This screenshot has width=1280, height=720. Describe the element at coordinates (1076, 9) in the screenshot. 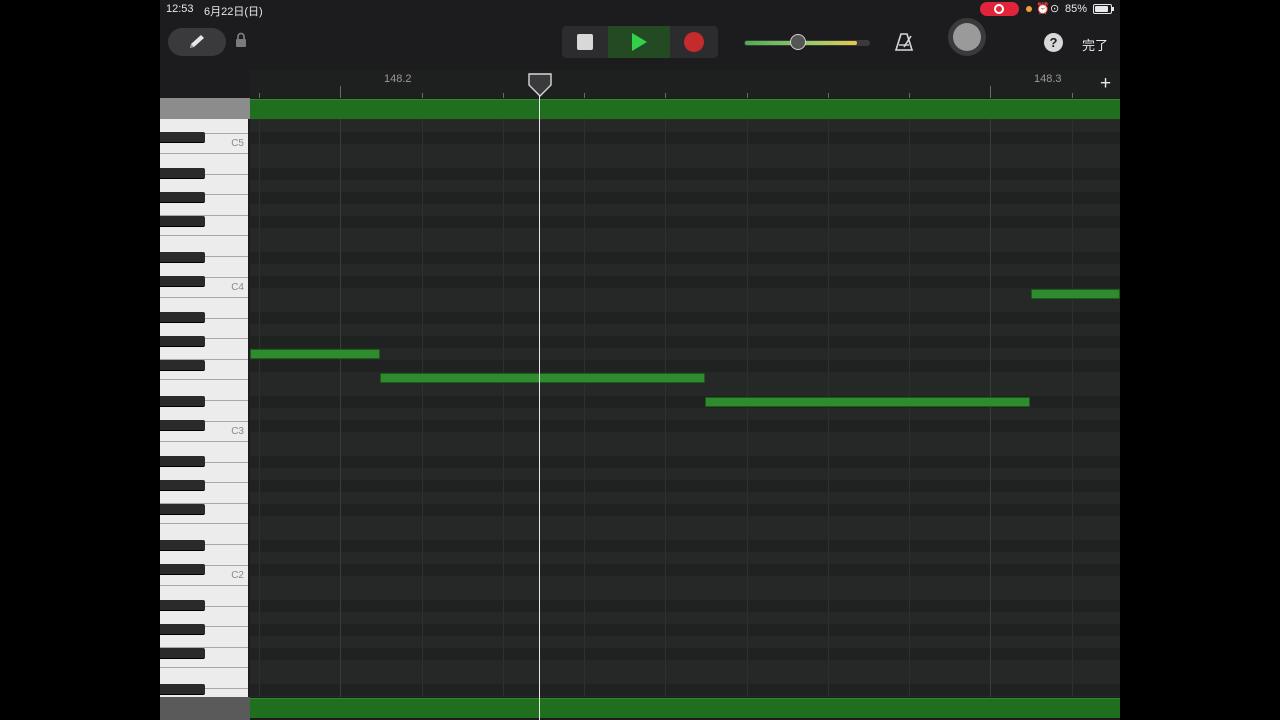

I see `battery-percent: 85%` at that location.